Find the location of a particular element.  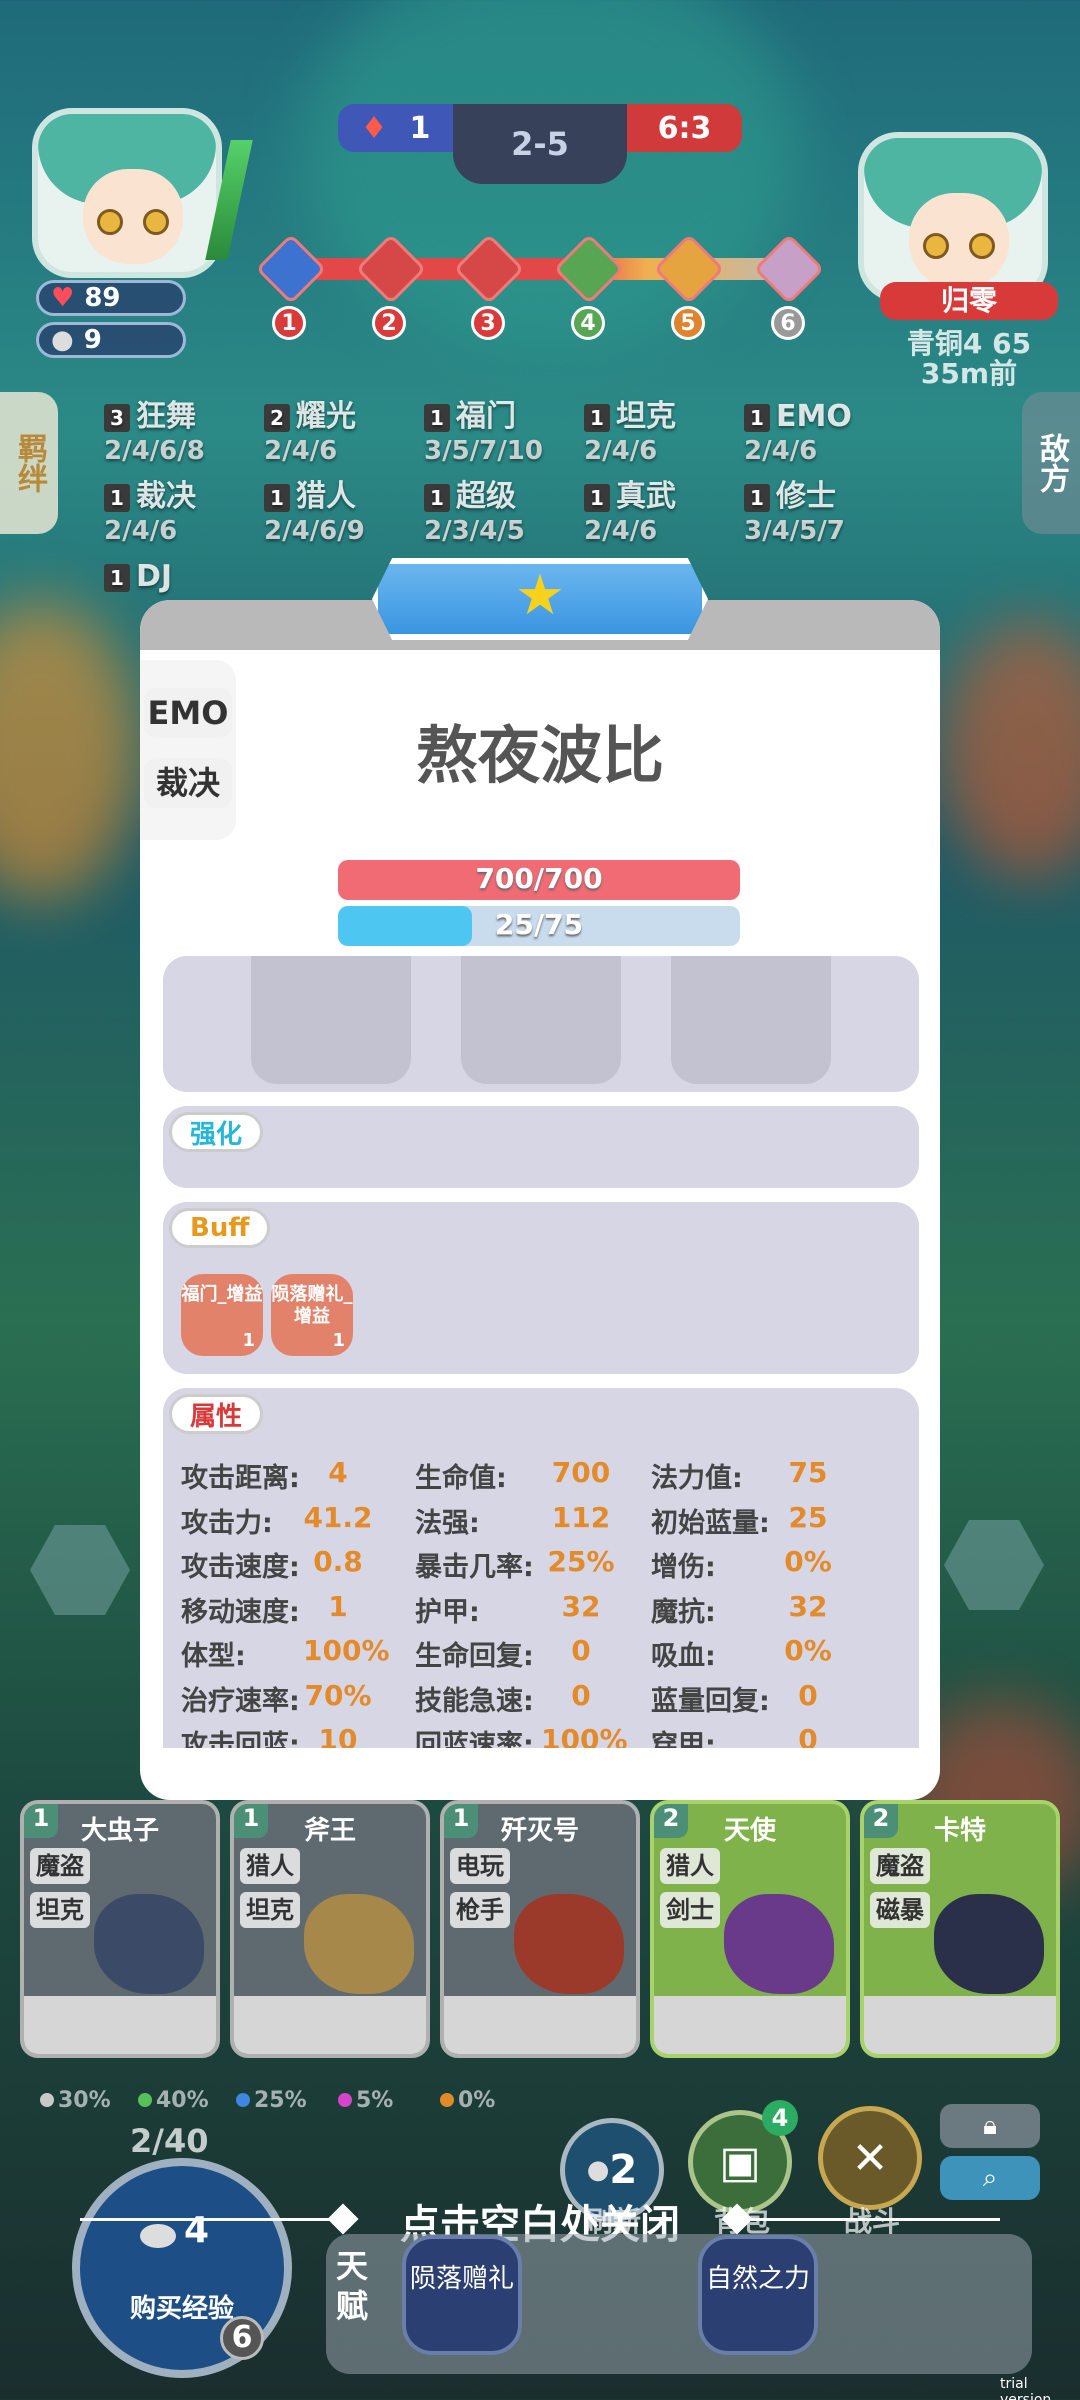

hp-text: 700/700 is located at coordinates (539, 878).